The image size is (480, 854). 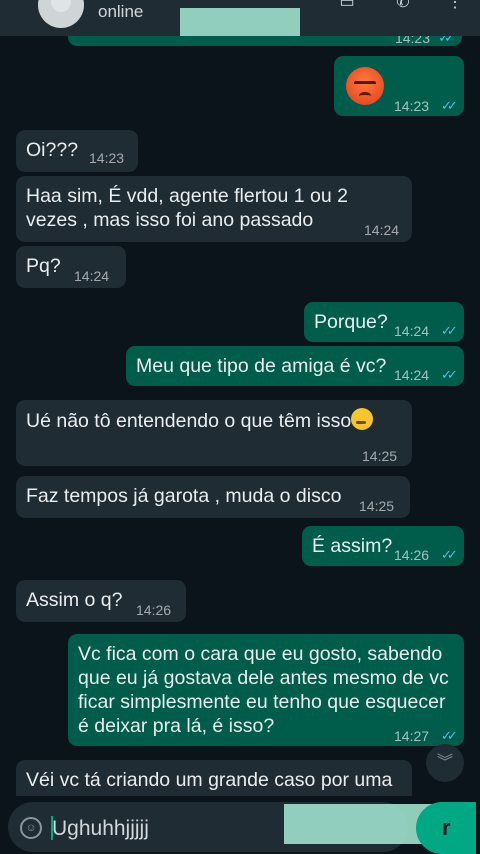 I want to click on more-options-icon: ⋮, so click(x=455, y=6).